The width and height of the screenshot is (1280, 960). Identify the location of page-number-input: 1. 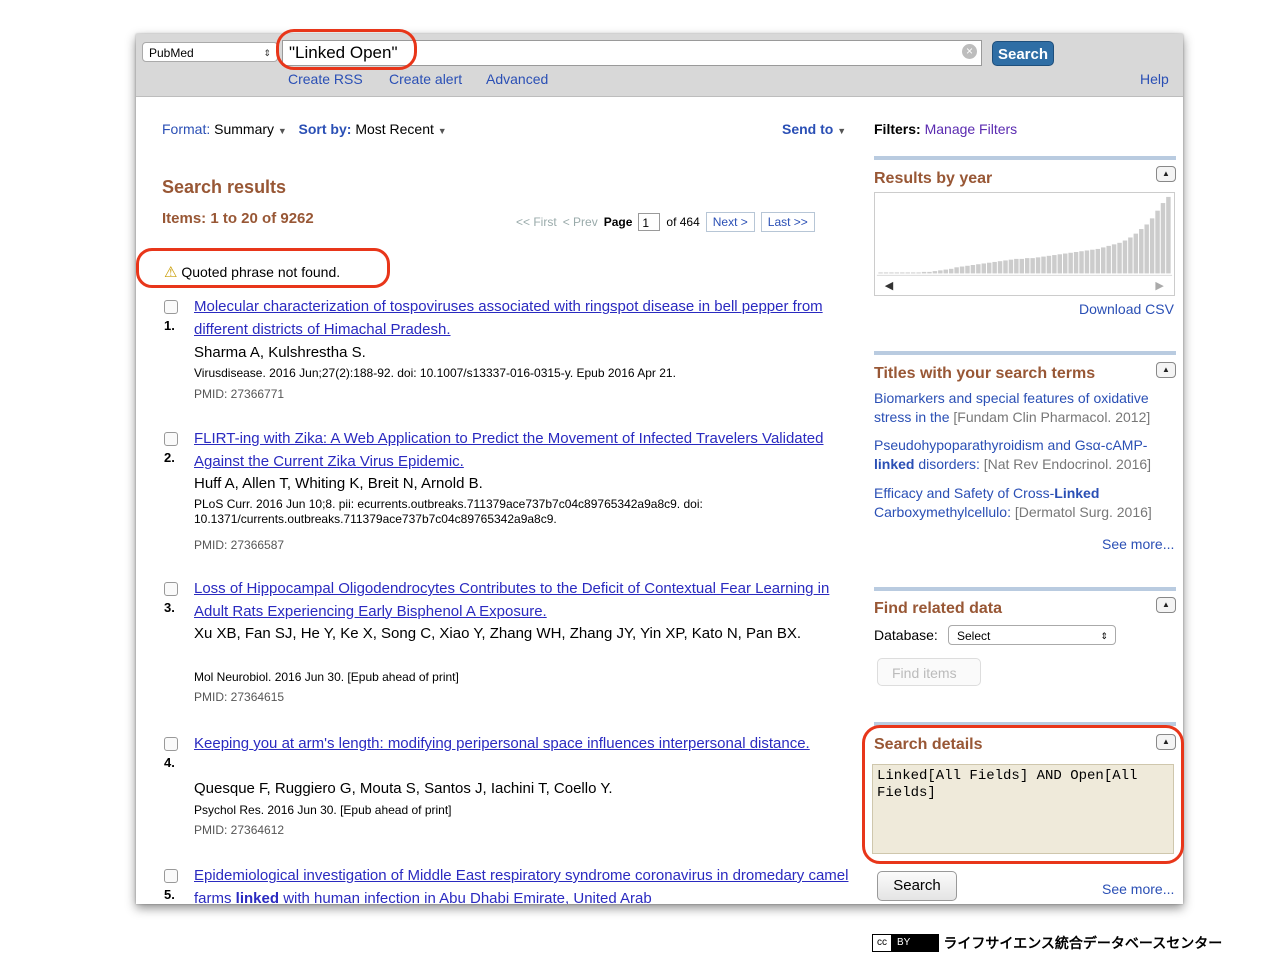
(649, 222).